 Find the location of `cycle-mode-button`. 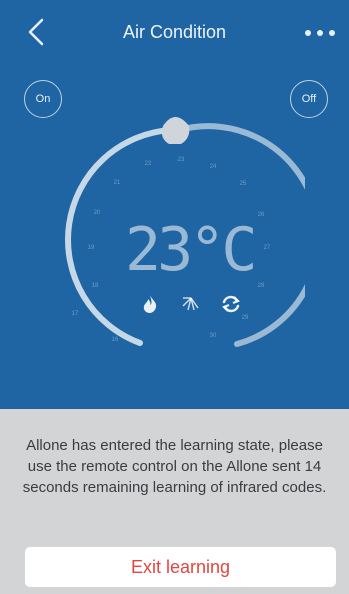

cycle-mode-button is located at coordinates (231, 304).